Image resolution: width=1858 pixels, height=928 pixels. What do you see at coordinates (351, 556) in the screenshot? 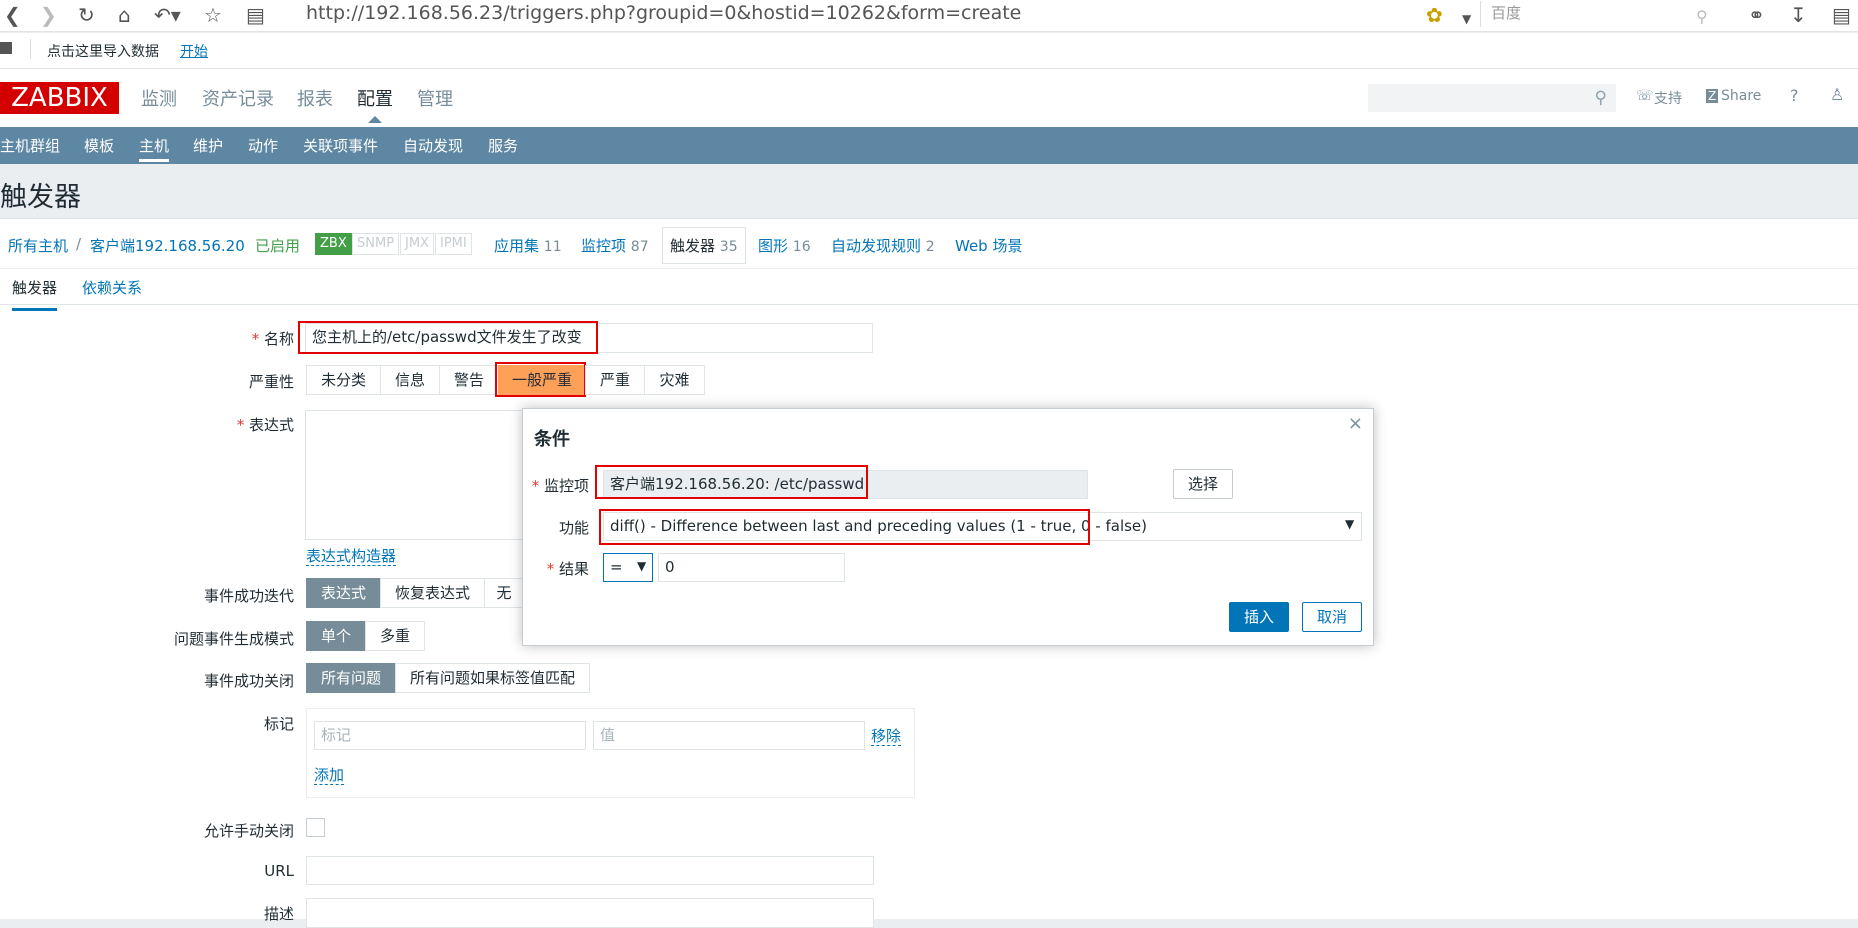
I see `expression-constructor-link: 表达式构造器` at bounding box center [351, 556].